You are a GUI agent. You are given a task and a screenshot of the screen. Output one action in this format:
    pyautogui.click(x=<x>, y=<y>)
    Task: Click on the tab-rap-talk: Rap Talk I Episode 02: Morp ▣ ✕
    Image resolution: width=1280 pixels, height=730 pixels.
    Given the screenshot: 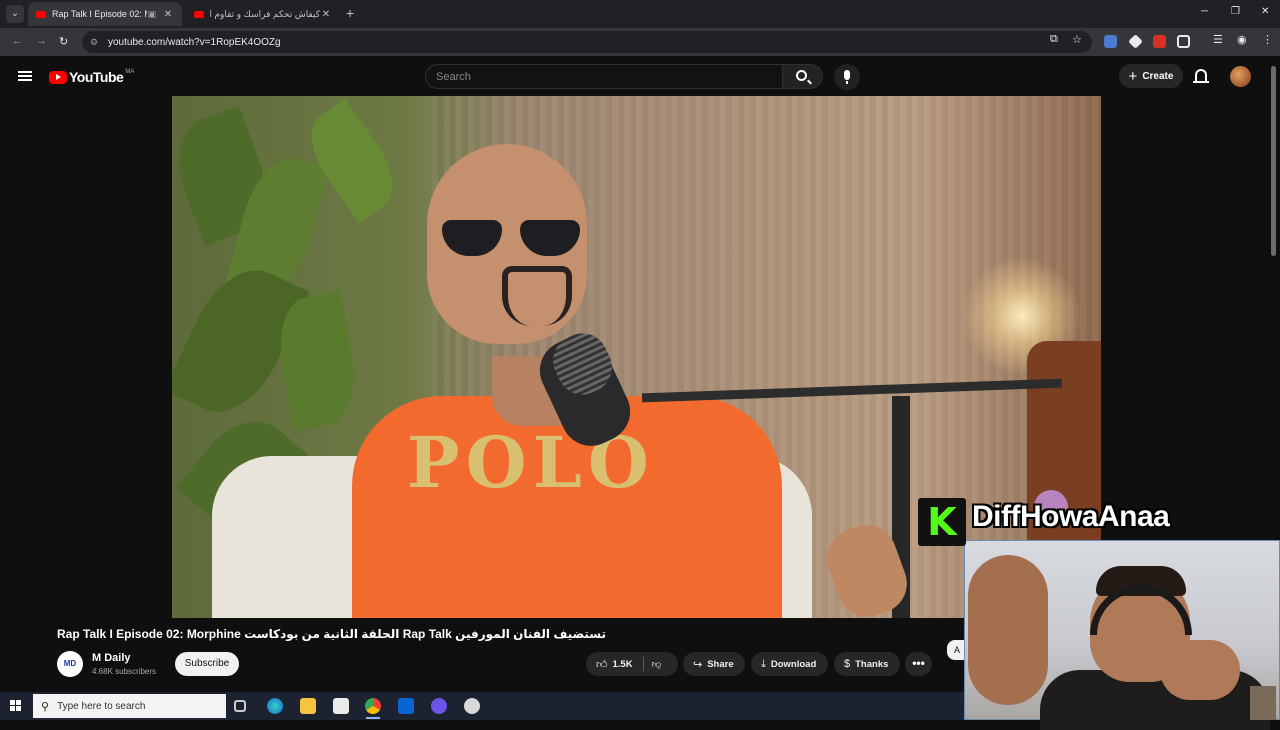 What is the action you would take?
    pyautogui.click(x=105, y=14)
    